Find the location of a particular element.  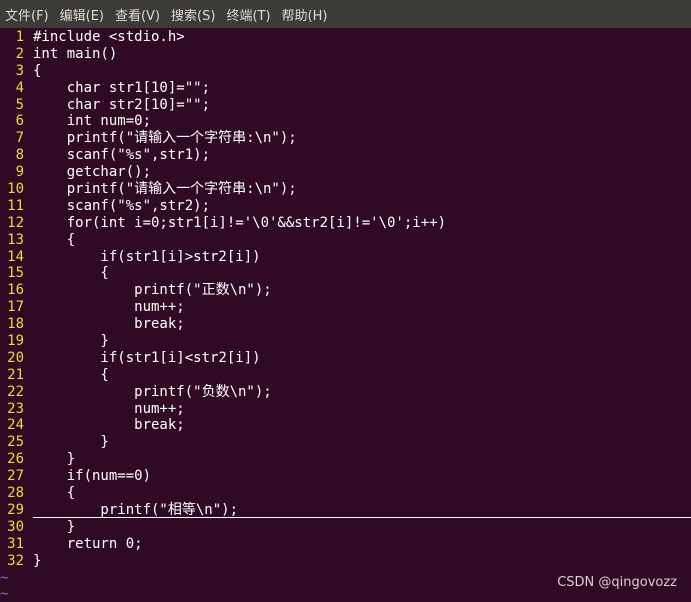

code-line: 32} is located at coordinates (345, 561).